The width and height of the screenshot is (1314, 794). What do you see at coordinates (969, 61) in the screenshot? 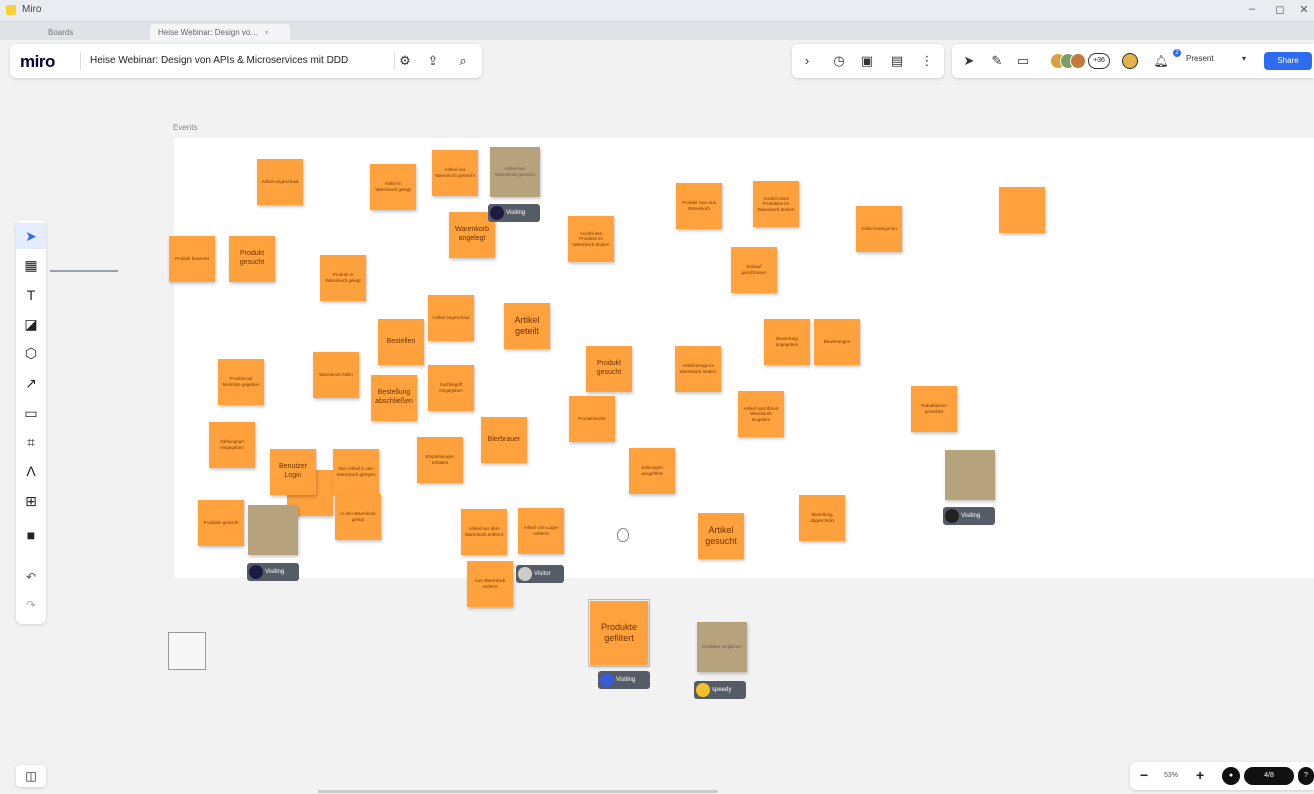
I see `cursor-icon: ➤` at bounding box center [969, 61].